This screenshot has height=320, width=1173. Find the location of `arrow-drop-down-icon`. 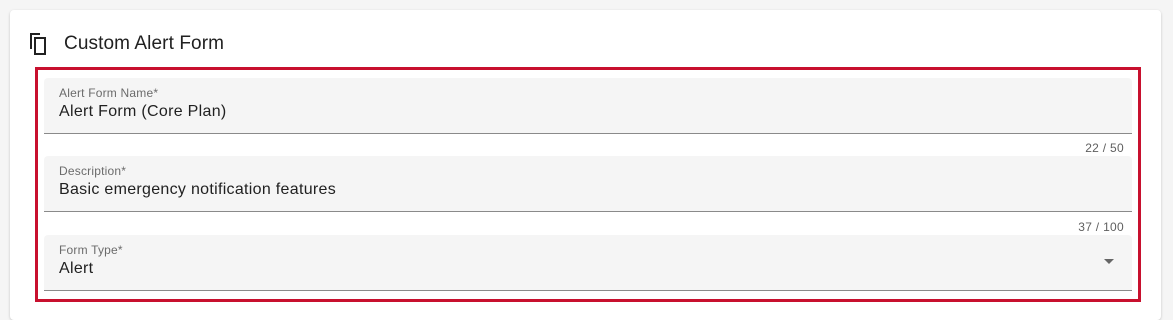

arrow-drop-down-icon is located at coordinates (1109, 261).